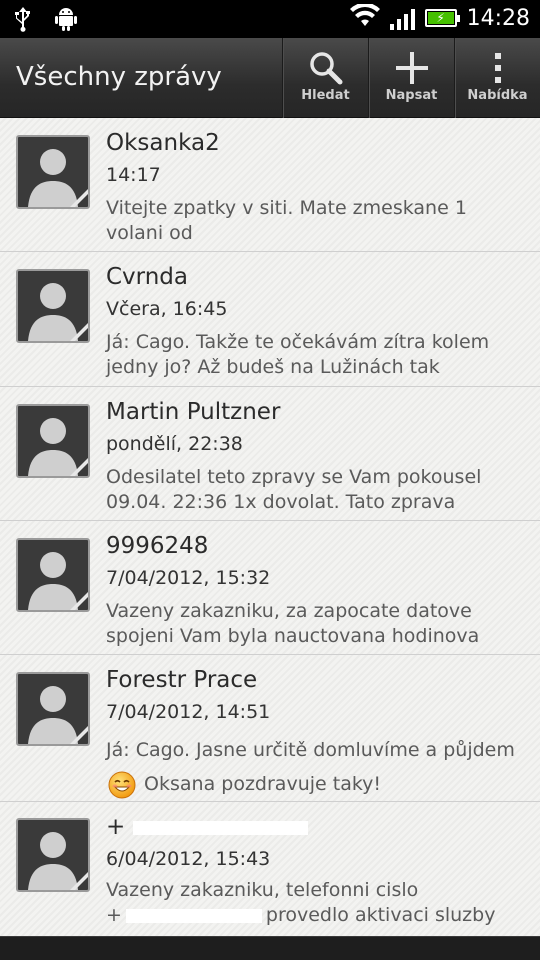  I want to click on contact-name: Oksanka2, so click(163, 143).